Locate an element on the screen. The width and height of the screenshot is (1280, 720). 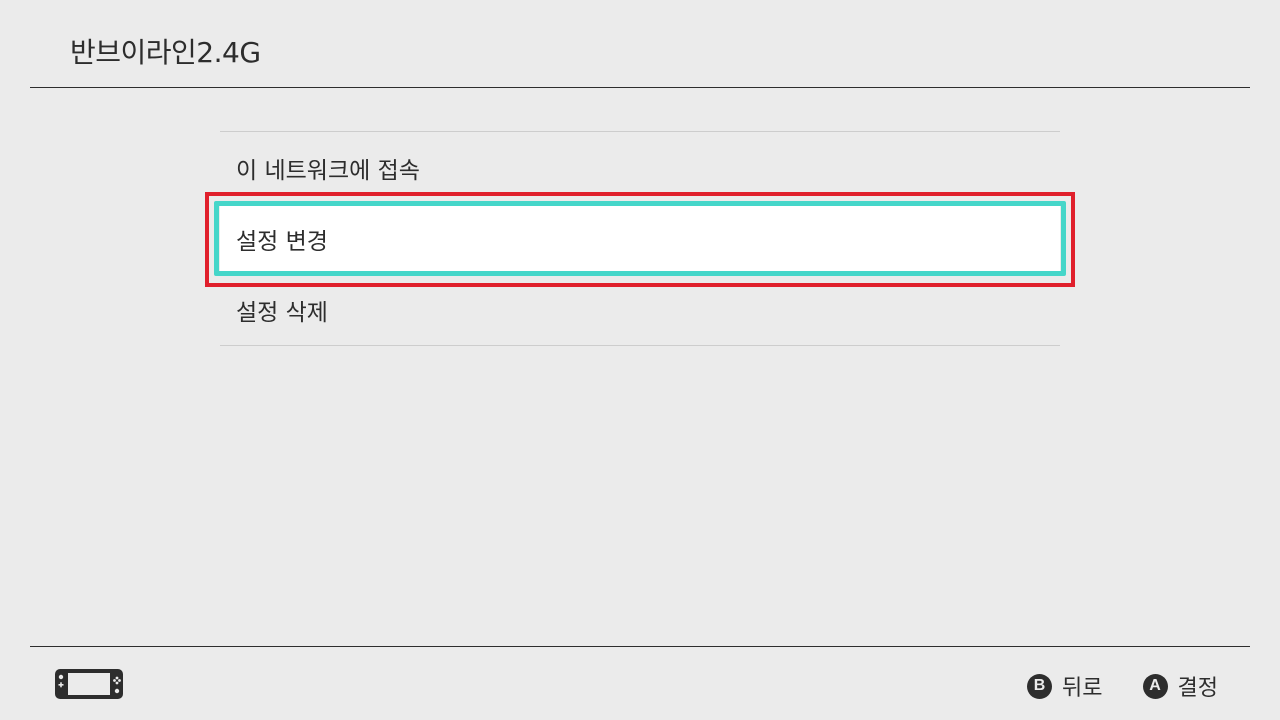
change-settings-option: 설정 변경 is located at coordinates (640, 238).